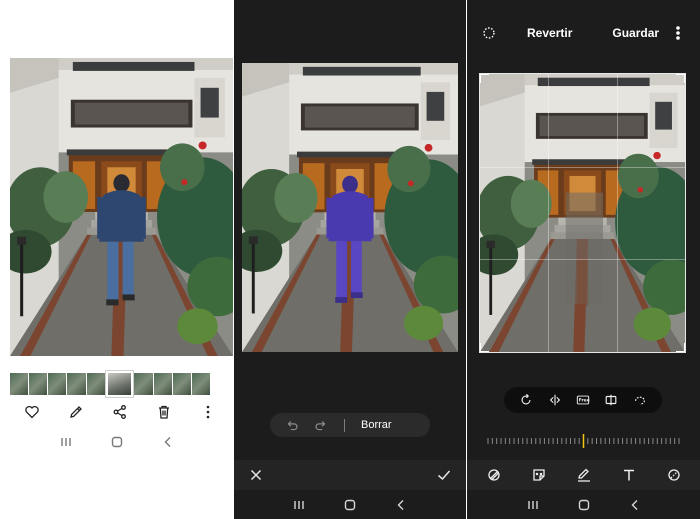 This screenshot has height=519, width=700. What do you see at coordinates (629, 475) in the screenshot?
I see `text-icon` at bounding box center [629, 475].